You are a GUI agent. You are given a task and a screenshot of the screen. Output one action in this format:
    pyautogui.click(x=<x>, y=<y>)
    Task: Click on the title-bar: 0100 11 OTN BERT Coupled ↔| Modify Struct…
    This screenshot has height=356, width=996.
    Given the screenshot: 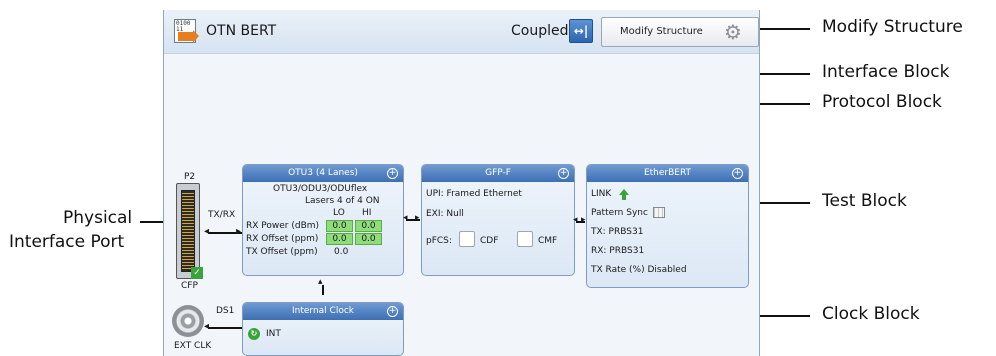 What is the action you would take?
    pyautogui.click(x=461, y=32)
    